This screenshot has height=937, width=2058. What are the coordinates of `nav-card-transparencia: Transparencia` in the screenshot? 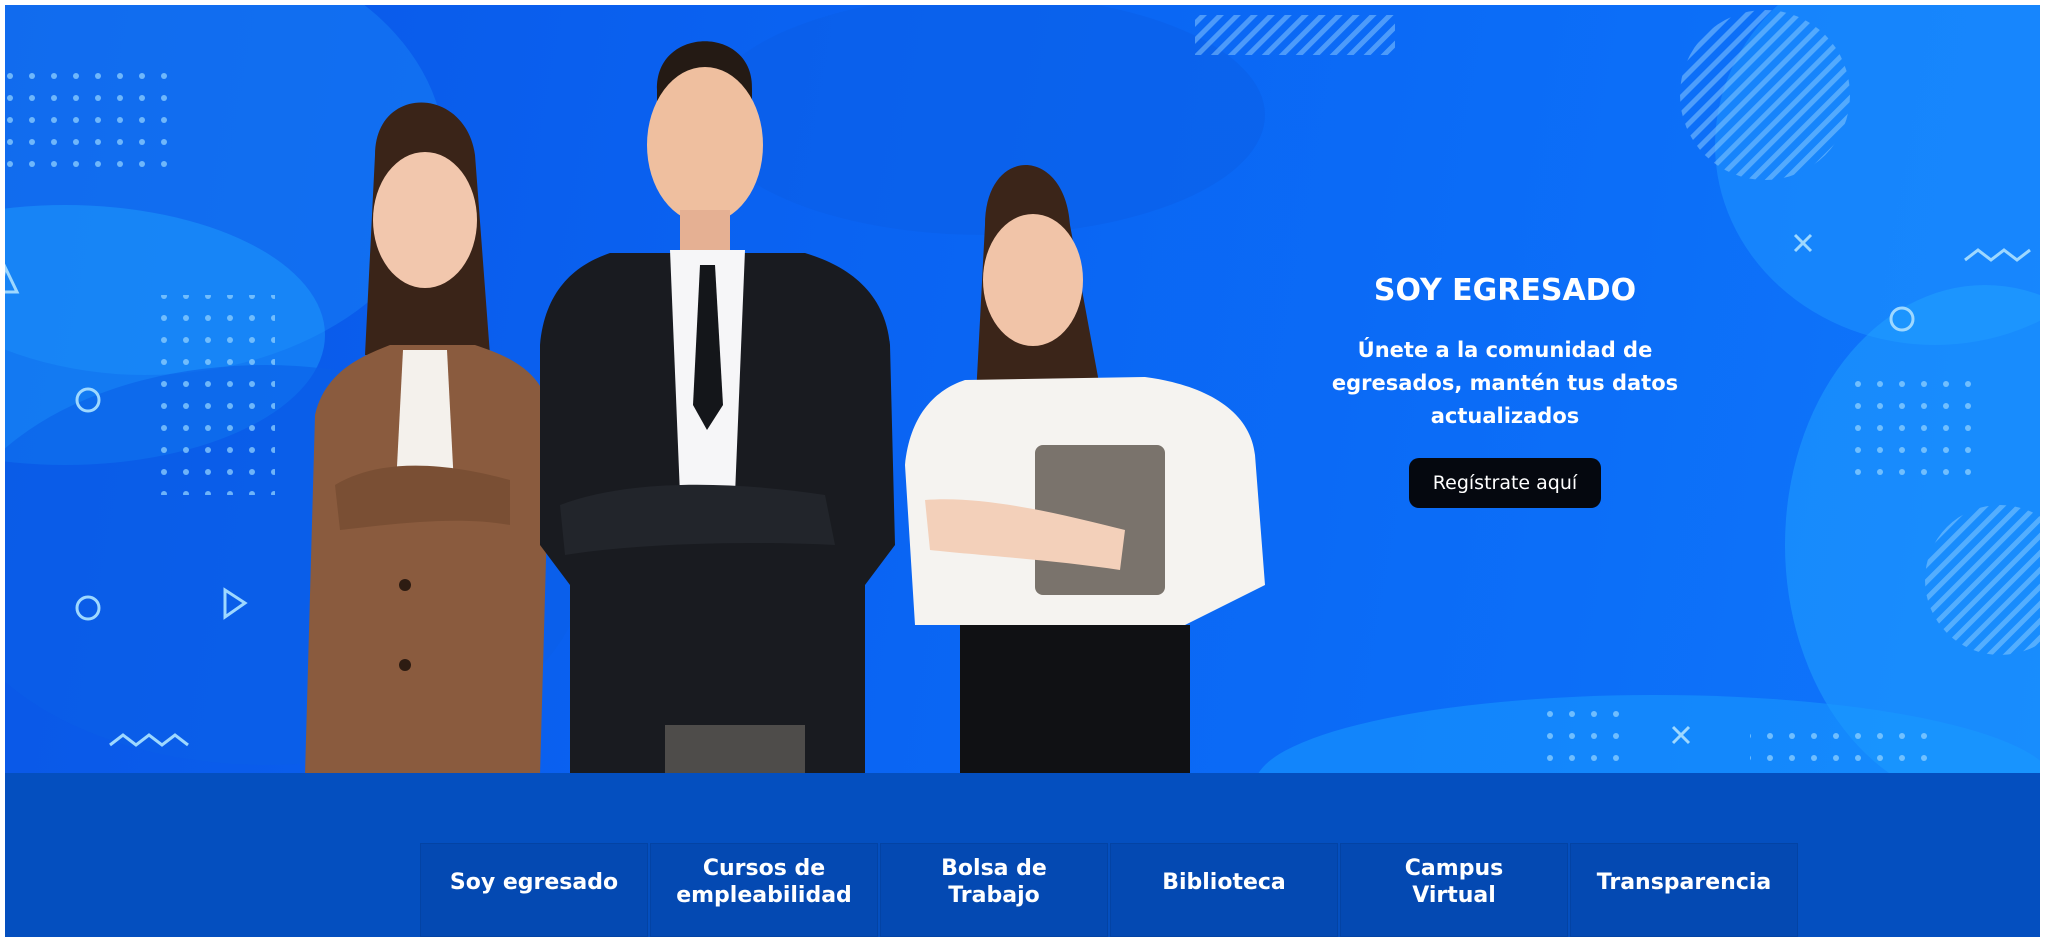 It's located at (1684, 890).